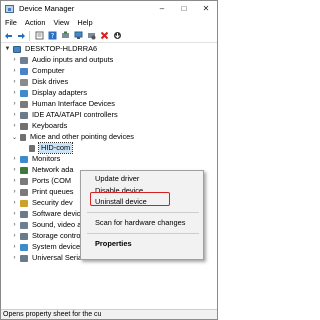 Image resolution: width=320 pixels, height=320 pixels. Describe the element at coordinates (109, 314) in the screenshot. I see `status-bar: Opens property sheet for the cu` at that location.